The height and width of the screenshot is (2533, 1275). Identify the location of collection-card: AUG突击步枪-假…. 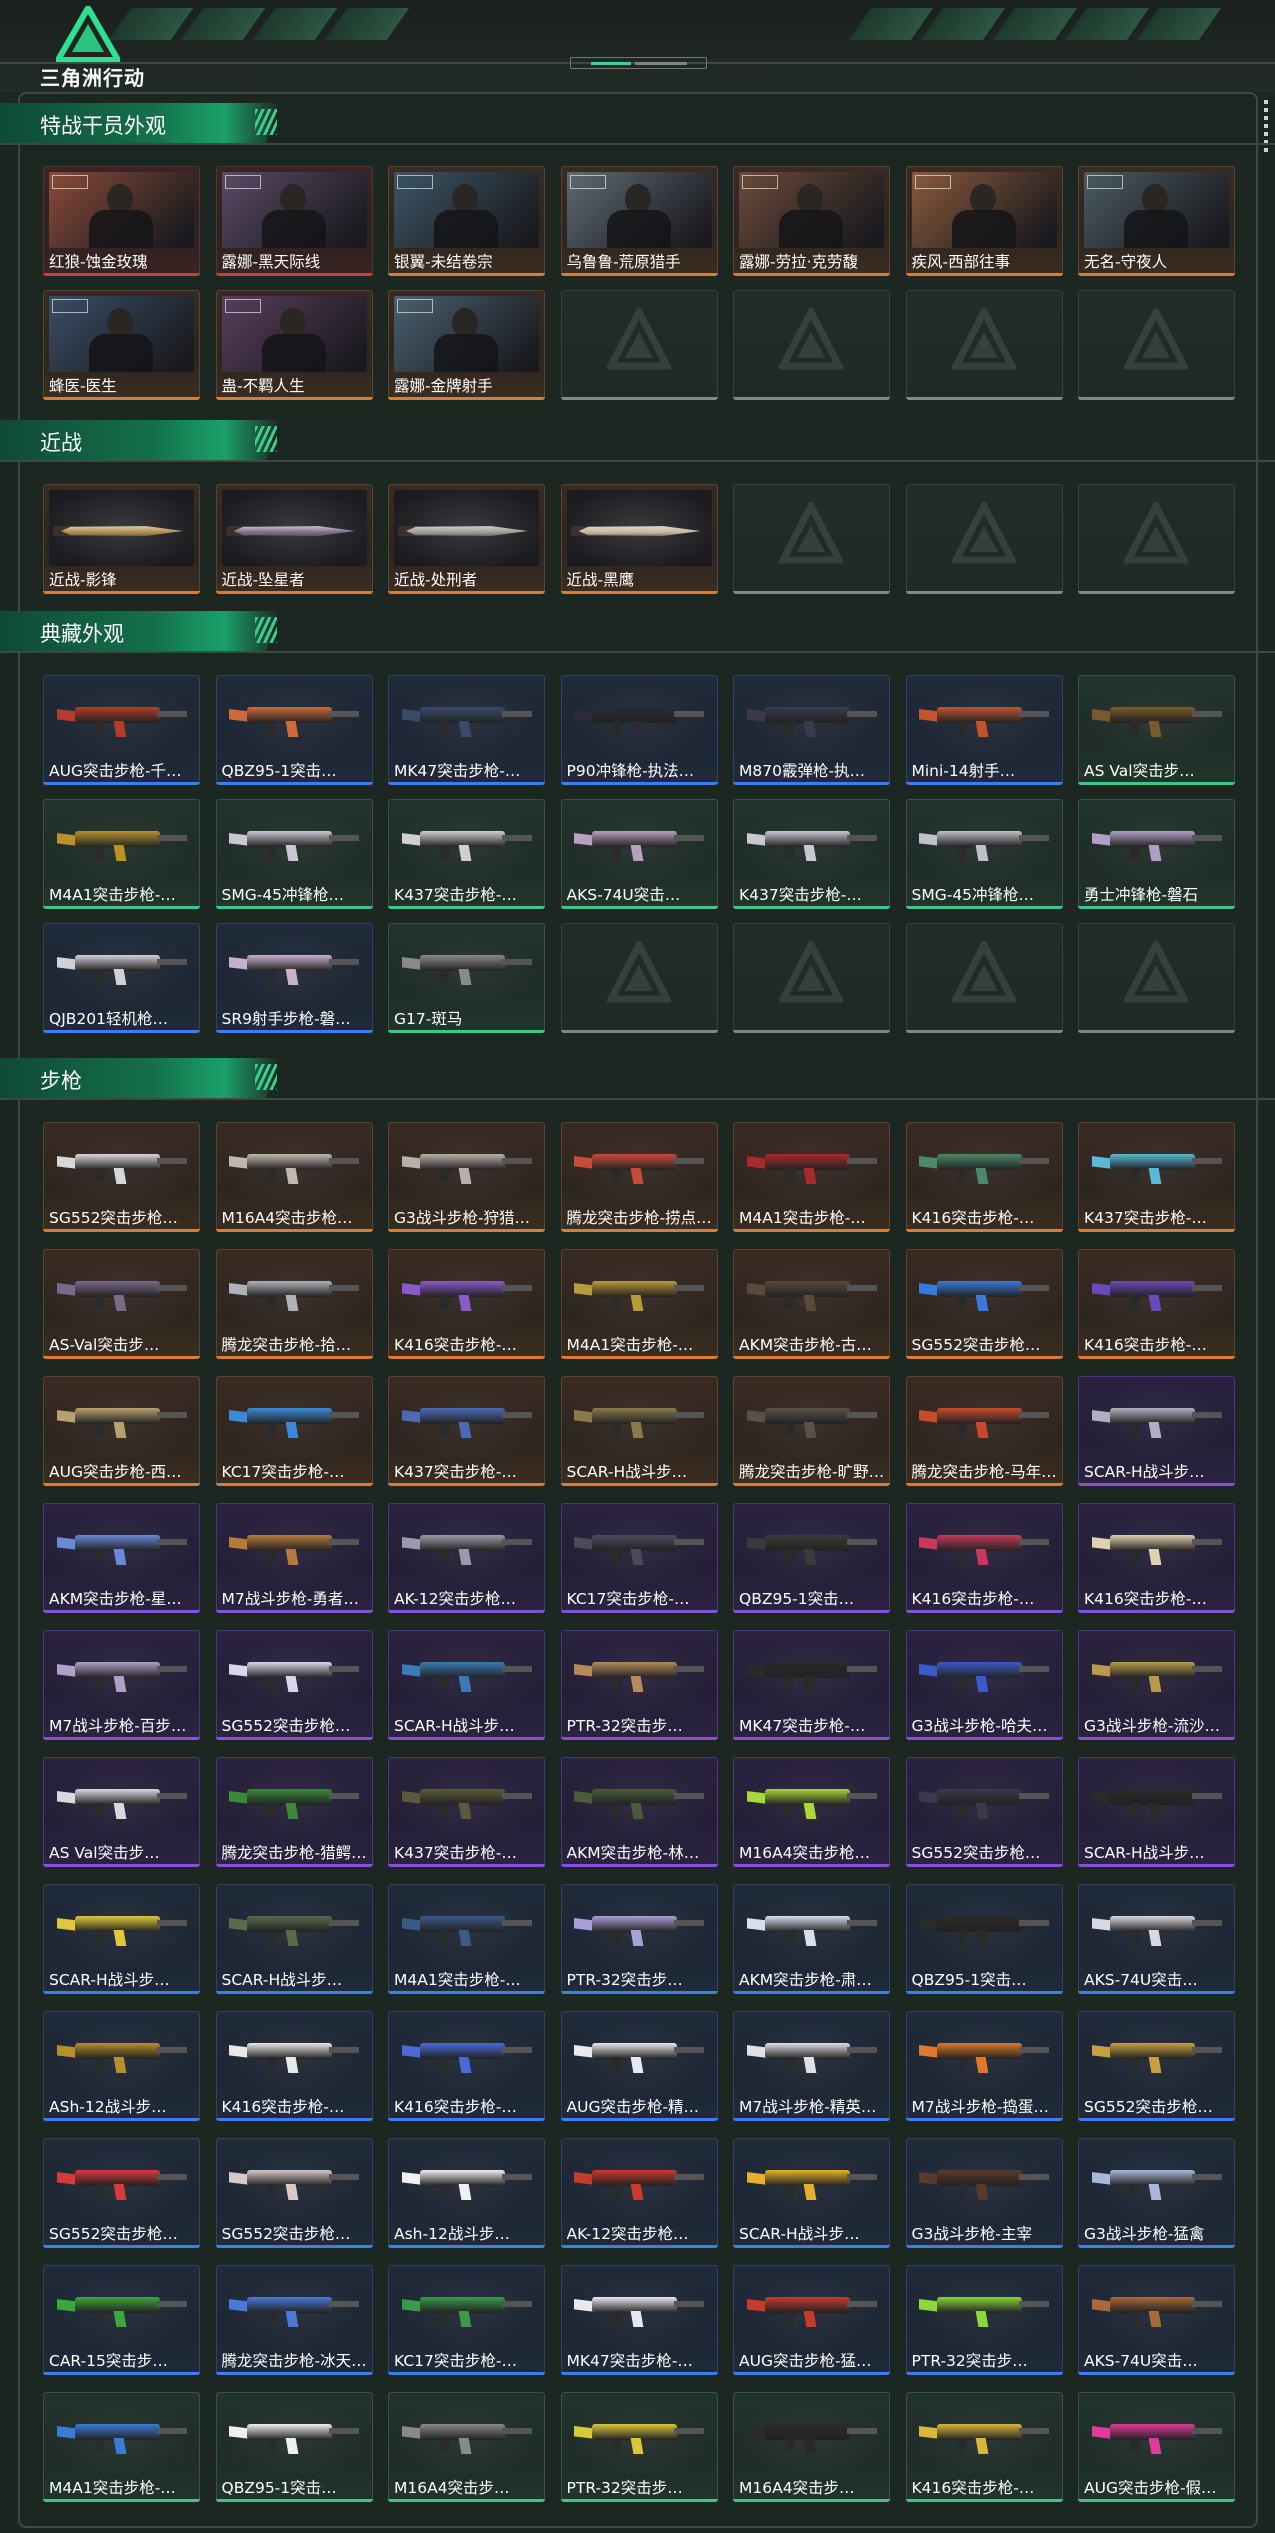
(1156, 2447).